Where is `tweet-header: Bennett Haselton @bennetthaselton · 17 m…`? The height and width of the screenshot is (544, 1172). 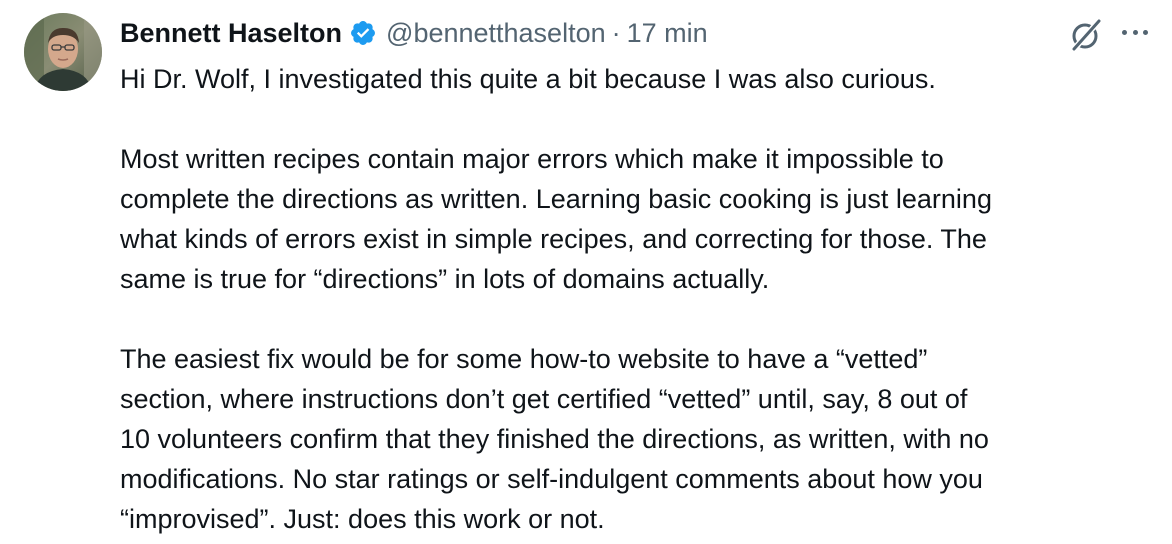
tweet-header: Bennett Haselton @bennetthaselton · 17 m… is located at coordinates (414, 33).